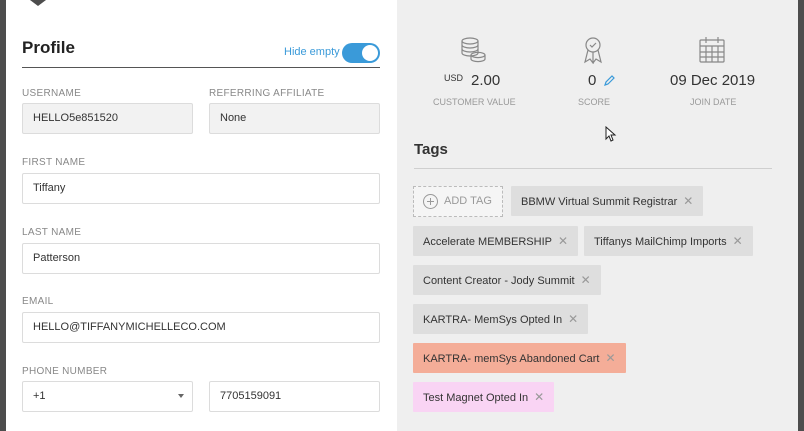 The height and width of the screenshot is (431, 804). I want to click on profile-title: Profile, so click(48, 47).